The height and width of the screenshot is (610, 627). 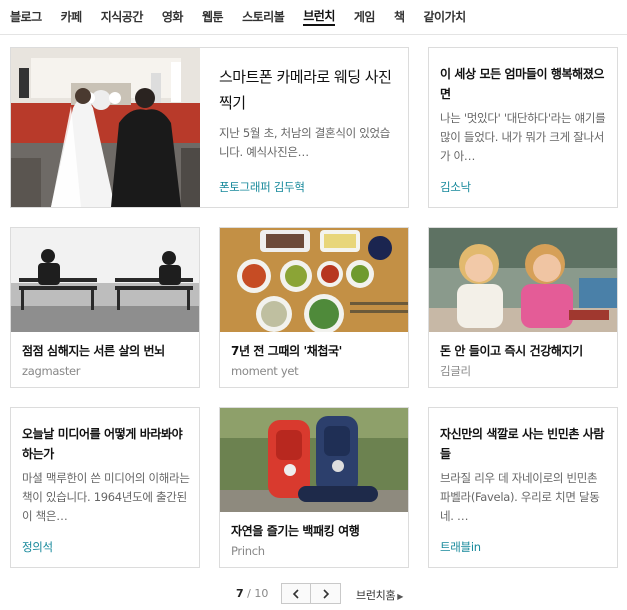 What do you see at coordinates (400, 596) in the screenshot?
I see `caret-right-icon: ▶` at bounding box center [400, 596].